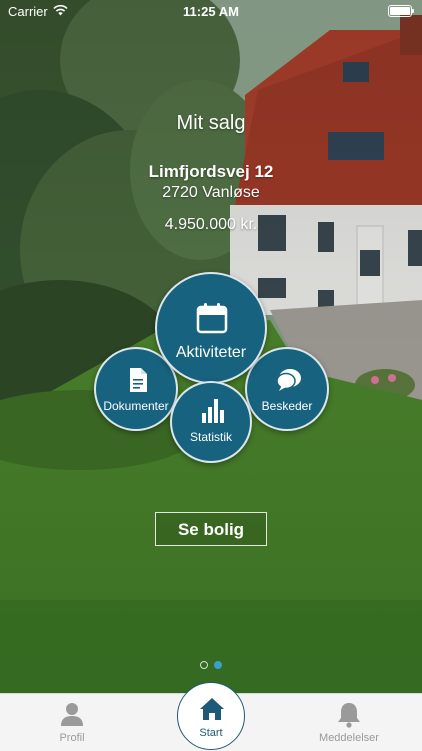 Image resolution: width=422 pixels, height=751 pixels. I want to click on beskeder-label: Beskeder, so click(287, 406).